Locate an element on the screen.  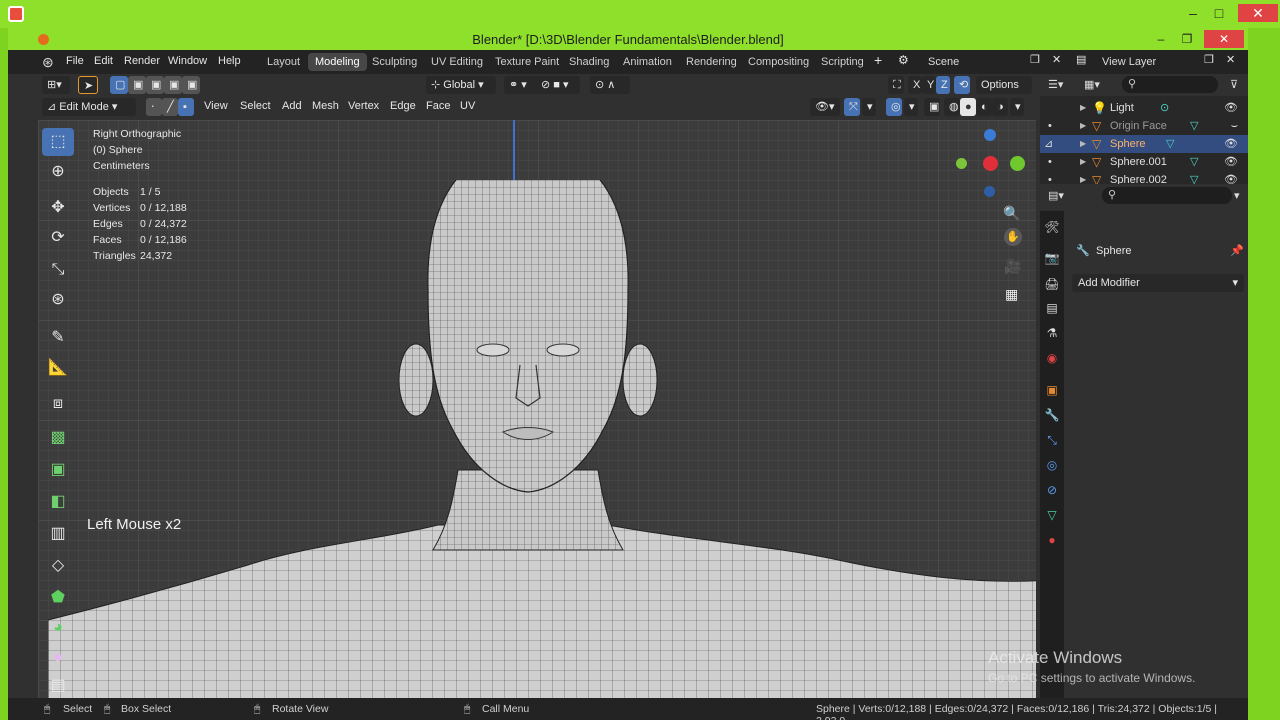
menu-mesh: Mesh is located at coordinates (325, 106).